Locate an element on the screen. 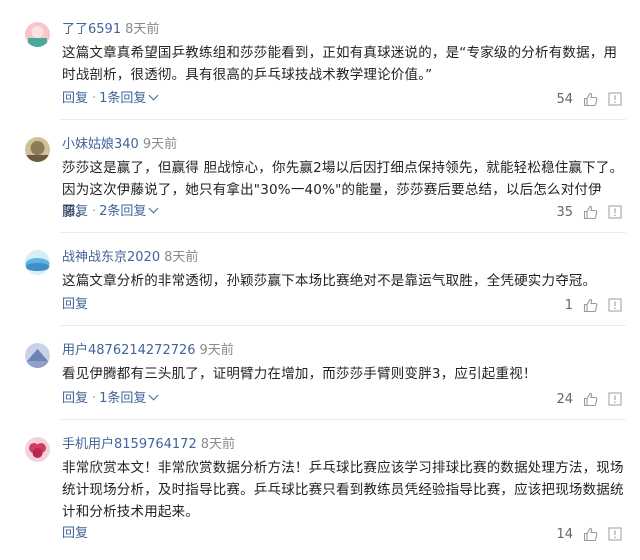 This screenshot has width=640, height=560. like-count: 35 is located at coordinates (564, 212).